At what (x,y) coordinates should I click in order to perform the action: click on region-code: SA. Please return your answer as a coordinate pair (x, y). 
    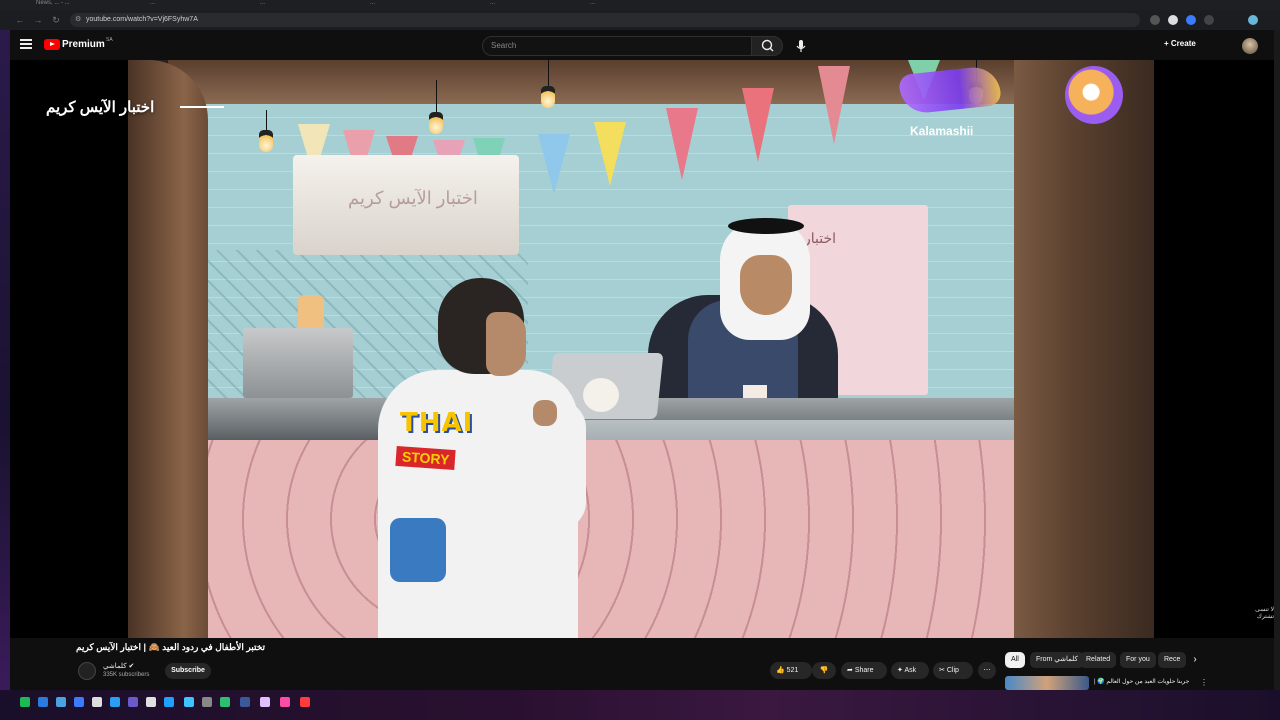
    Looking at the image, I should click on (109, 40).